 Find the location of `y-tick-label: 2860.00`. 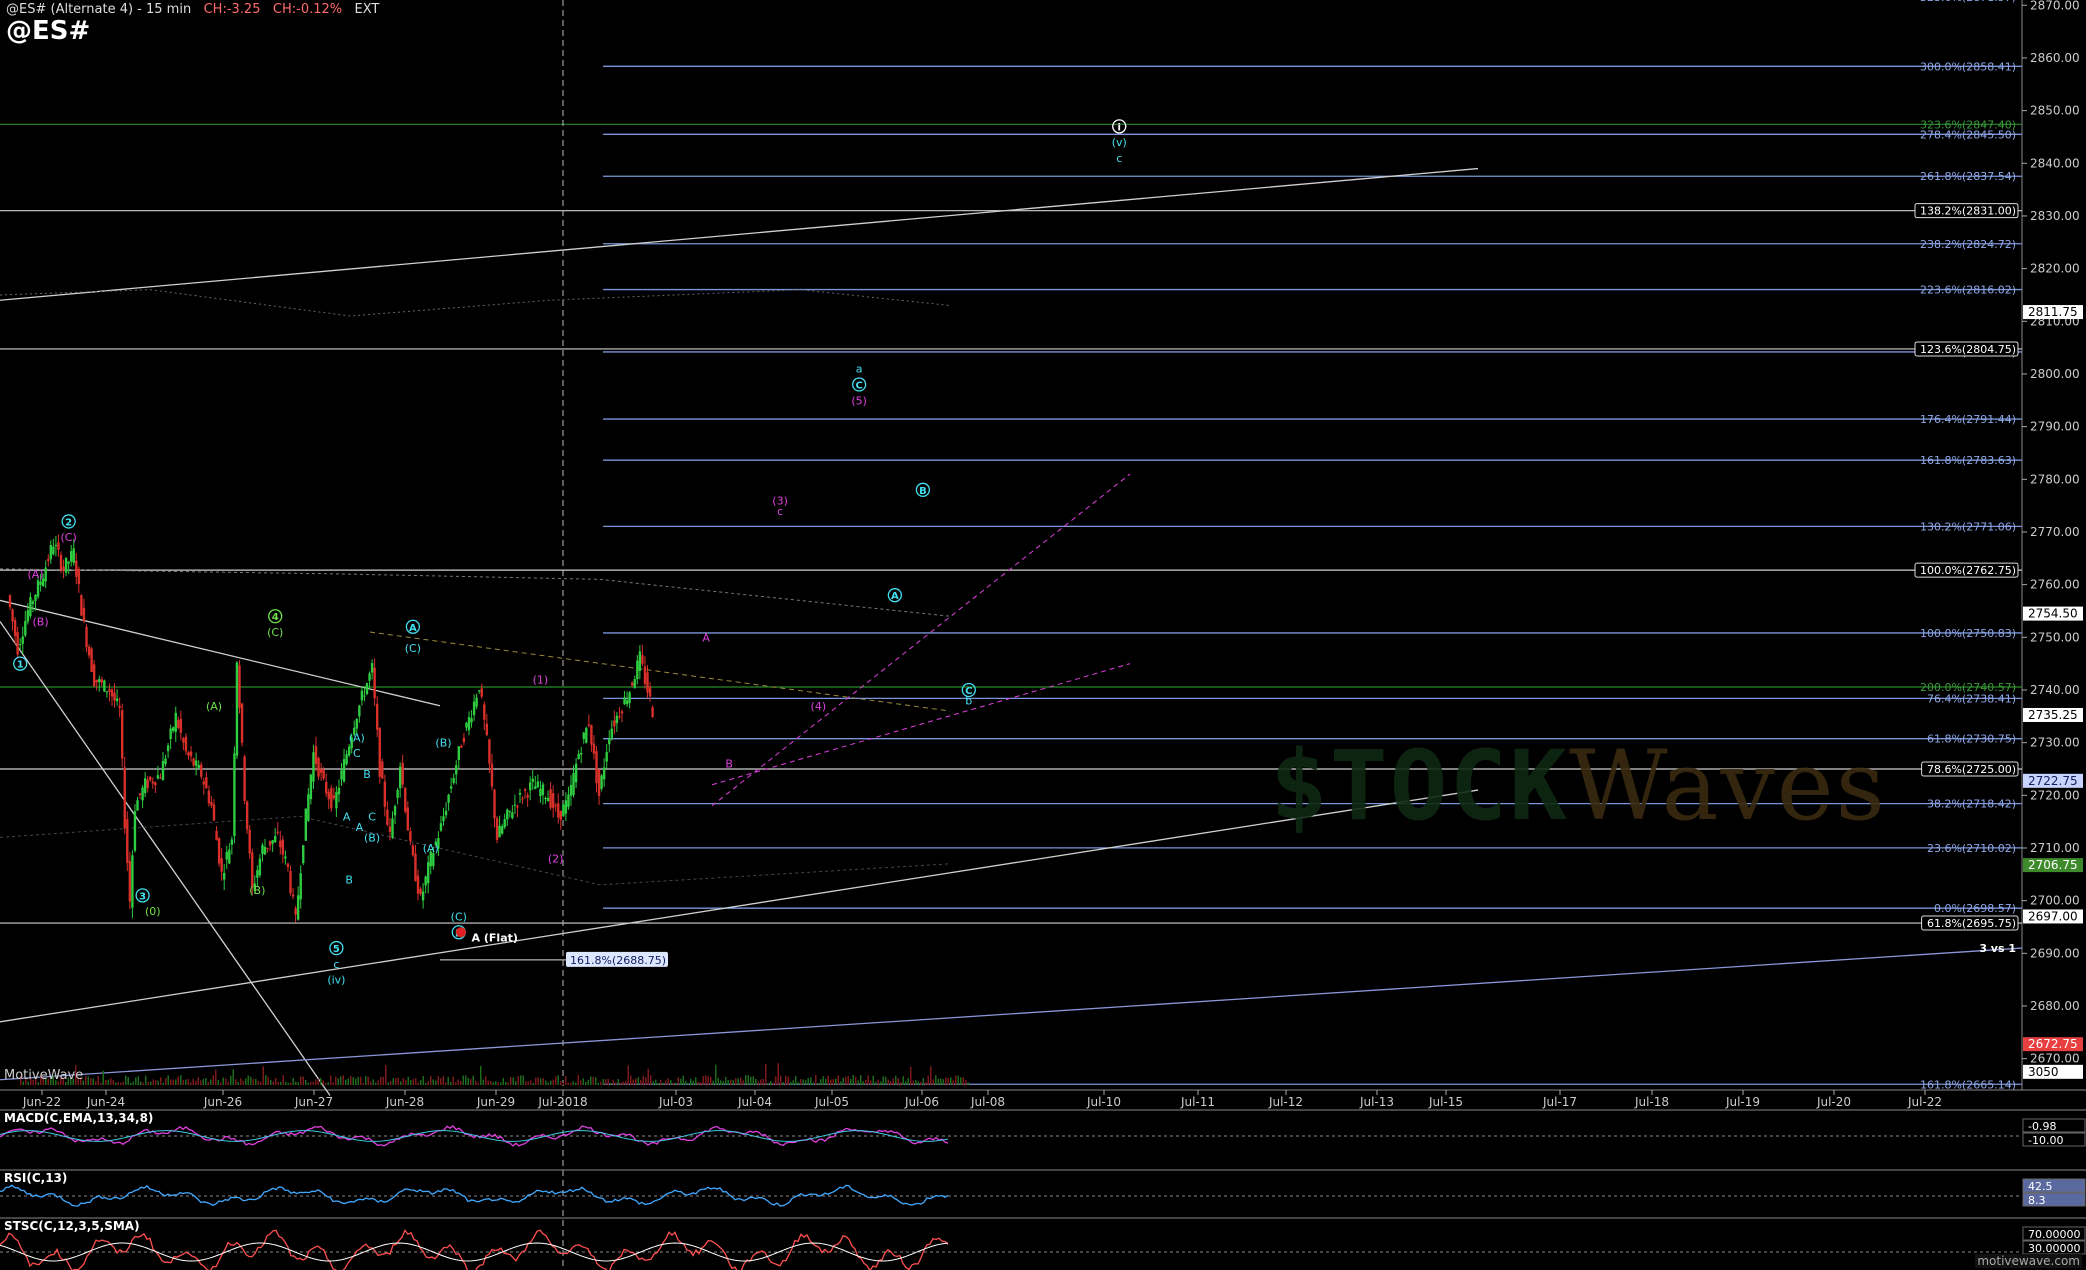

y-tick-label: 2860.00 is located at coordinates (2055, 58).